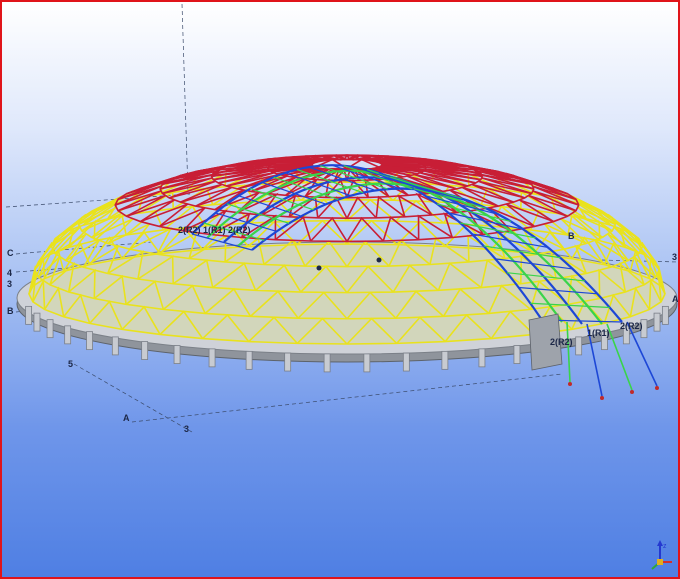 This screenshot has width=680, height=579. I want to click on arch-label-right-upper-2: 2(R2), so click(631, 326).